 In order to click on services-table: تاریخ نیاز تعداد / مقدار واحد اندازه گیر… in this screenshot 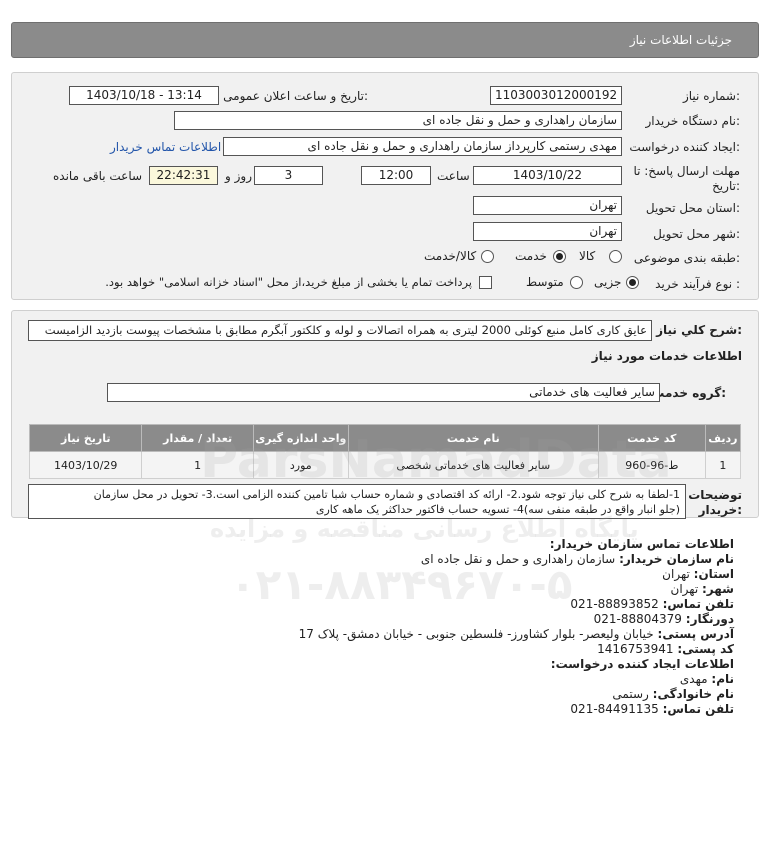, I will do `click(385, 451)`.